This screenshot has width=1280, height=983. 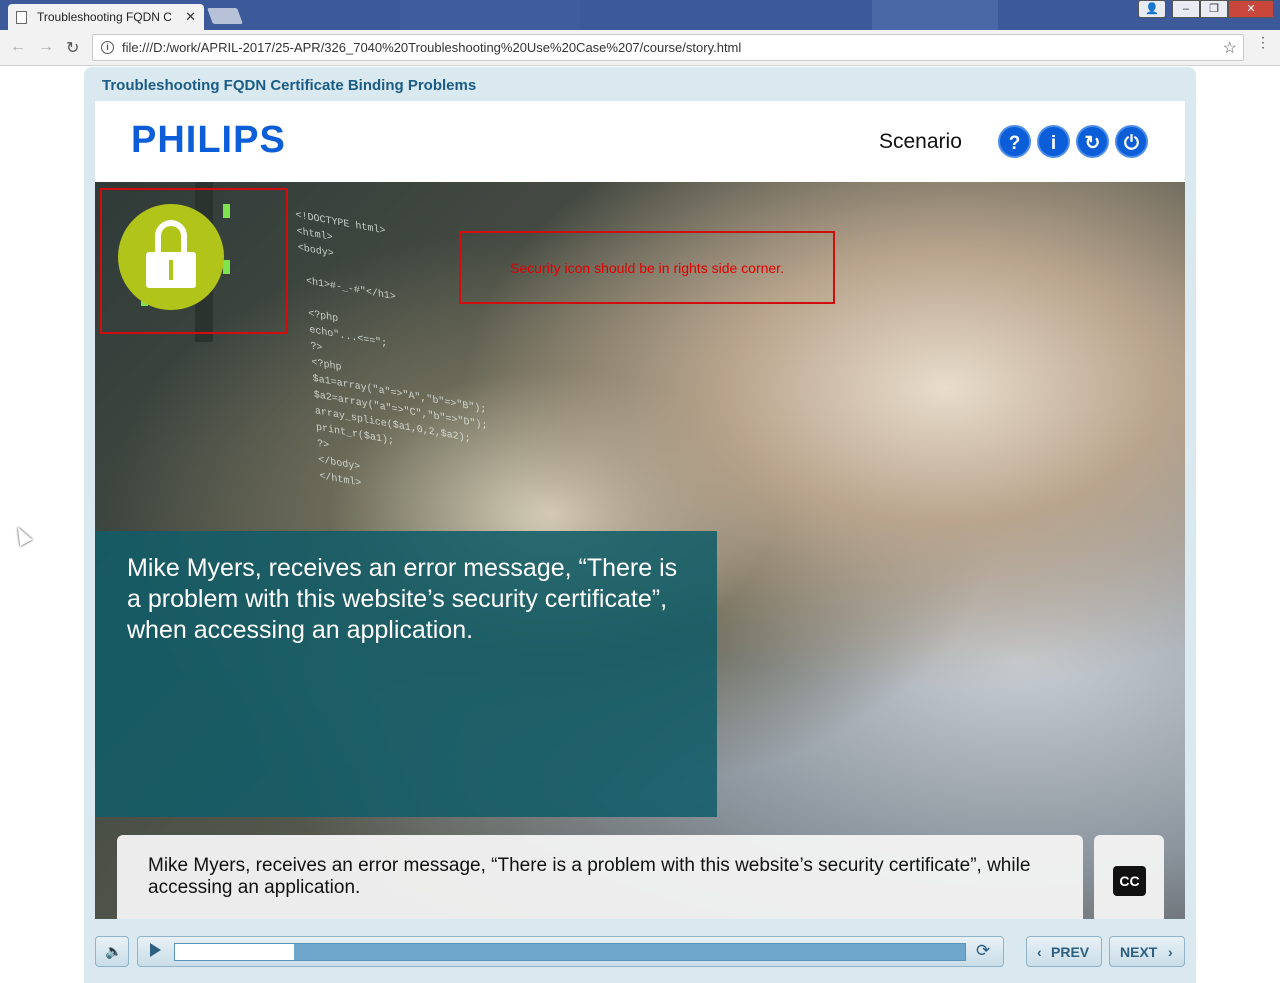 I want to click on section-label: Scenario, so click(x=920, y=141).